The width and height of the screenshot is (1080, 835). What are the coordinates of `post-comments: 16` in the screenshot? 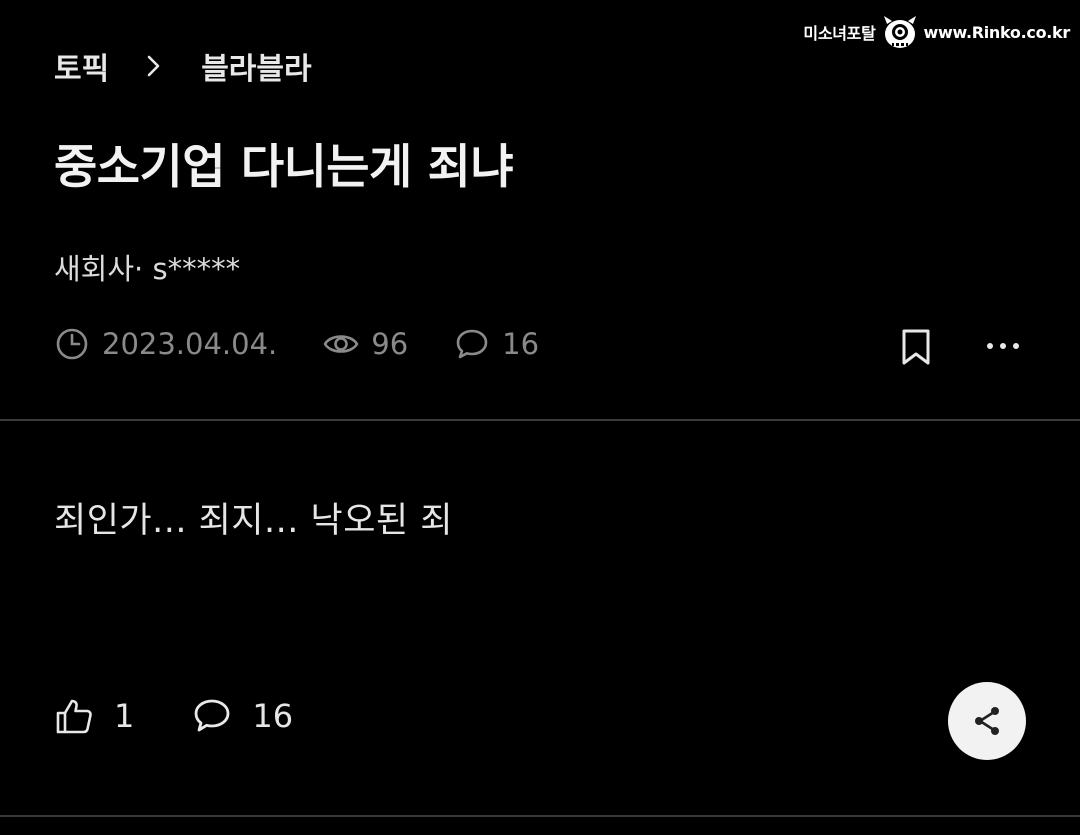 It's located at (496, 344).